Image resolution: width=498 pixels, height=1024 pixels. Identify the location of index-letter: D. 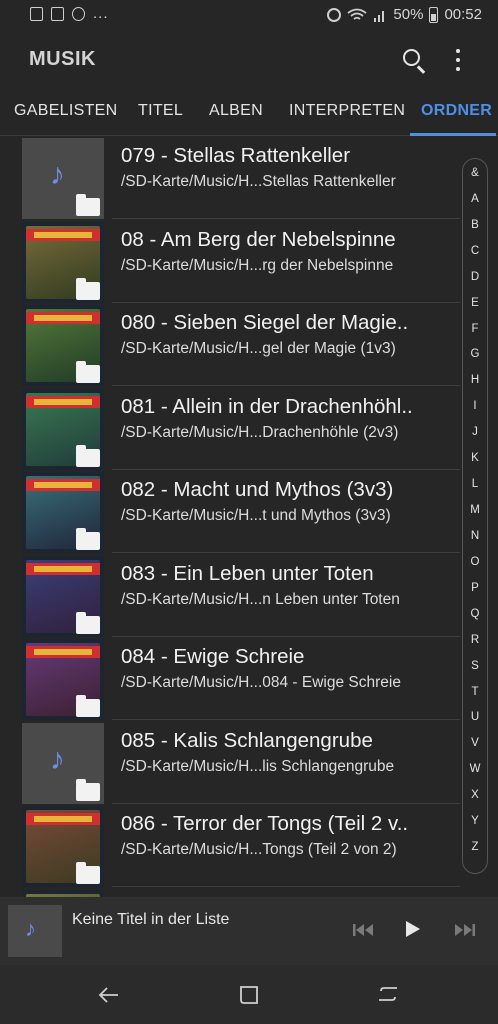
(475, 277).